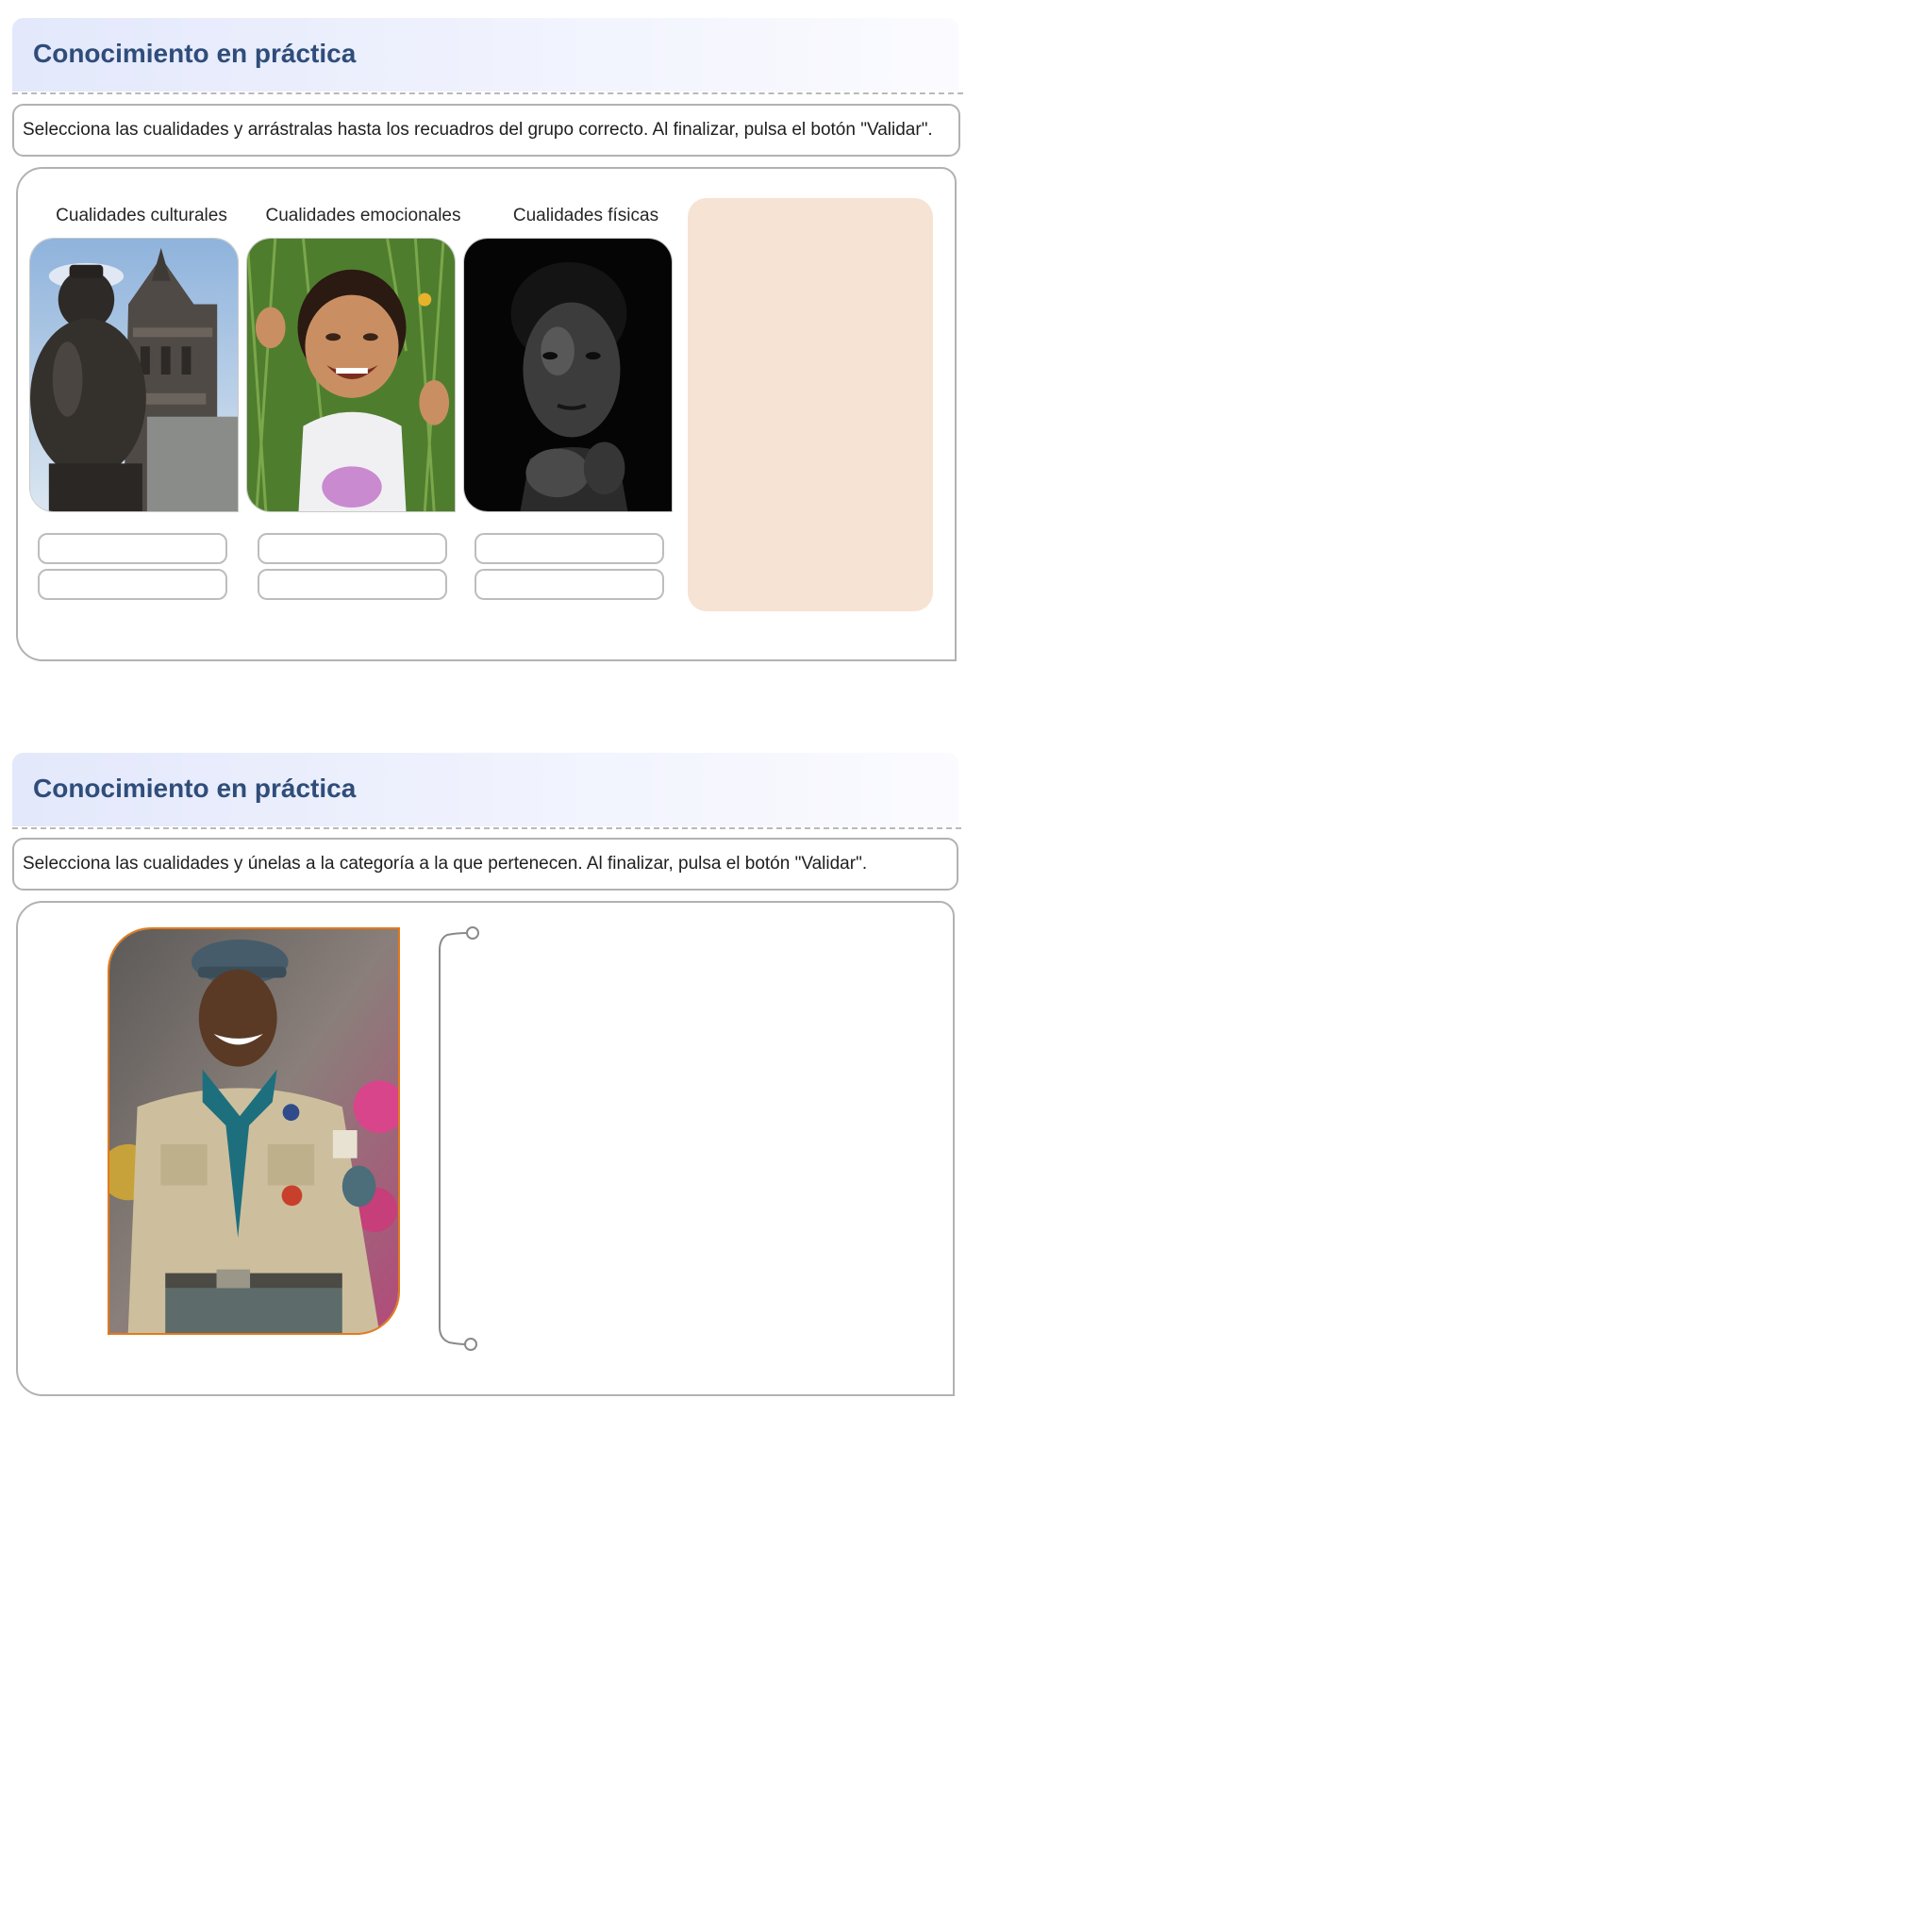 Image resolution: width=1932 pixels, height=1932 pixels. Describe the element at coordinates (485, 55) in the screenshot. I see `activity1-header: Conocimiento en práctica` at that location.